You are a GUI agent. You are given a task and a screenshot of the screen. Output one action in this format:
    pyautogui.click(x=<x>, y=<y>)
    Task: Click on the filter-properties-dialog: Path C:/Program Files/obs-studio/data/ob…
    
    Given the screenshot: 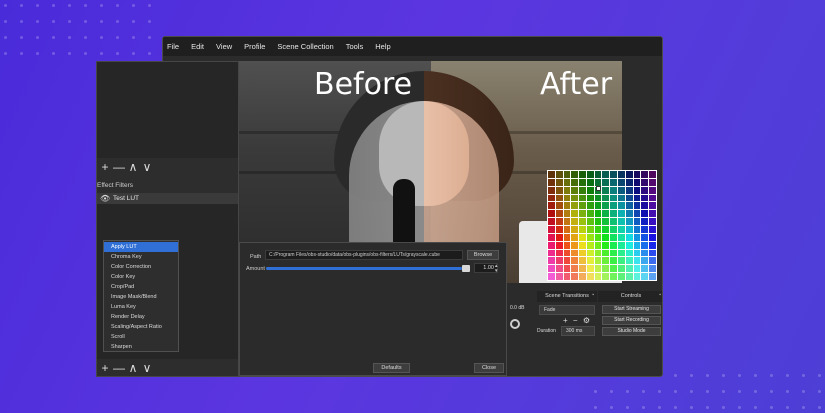 What is the action you would take?
    pyautogui.click(x=373, y=309)
    